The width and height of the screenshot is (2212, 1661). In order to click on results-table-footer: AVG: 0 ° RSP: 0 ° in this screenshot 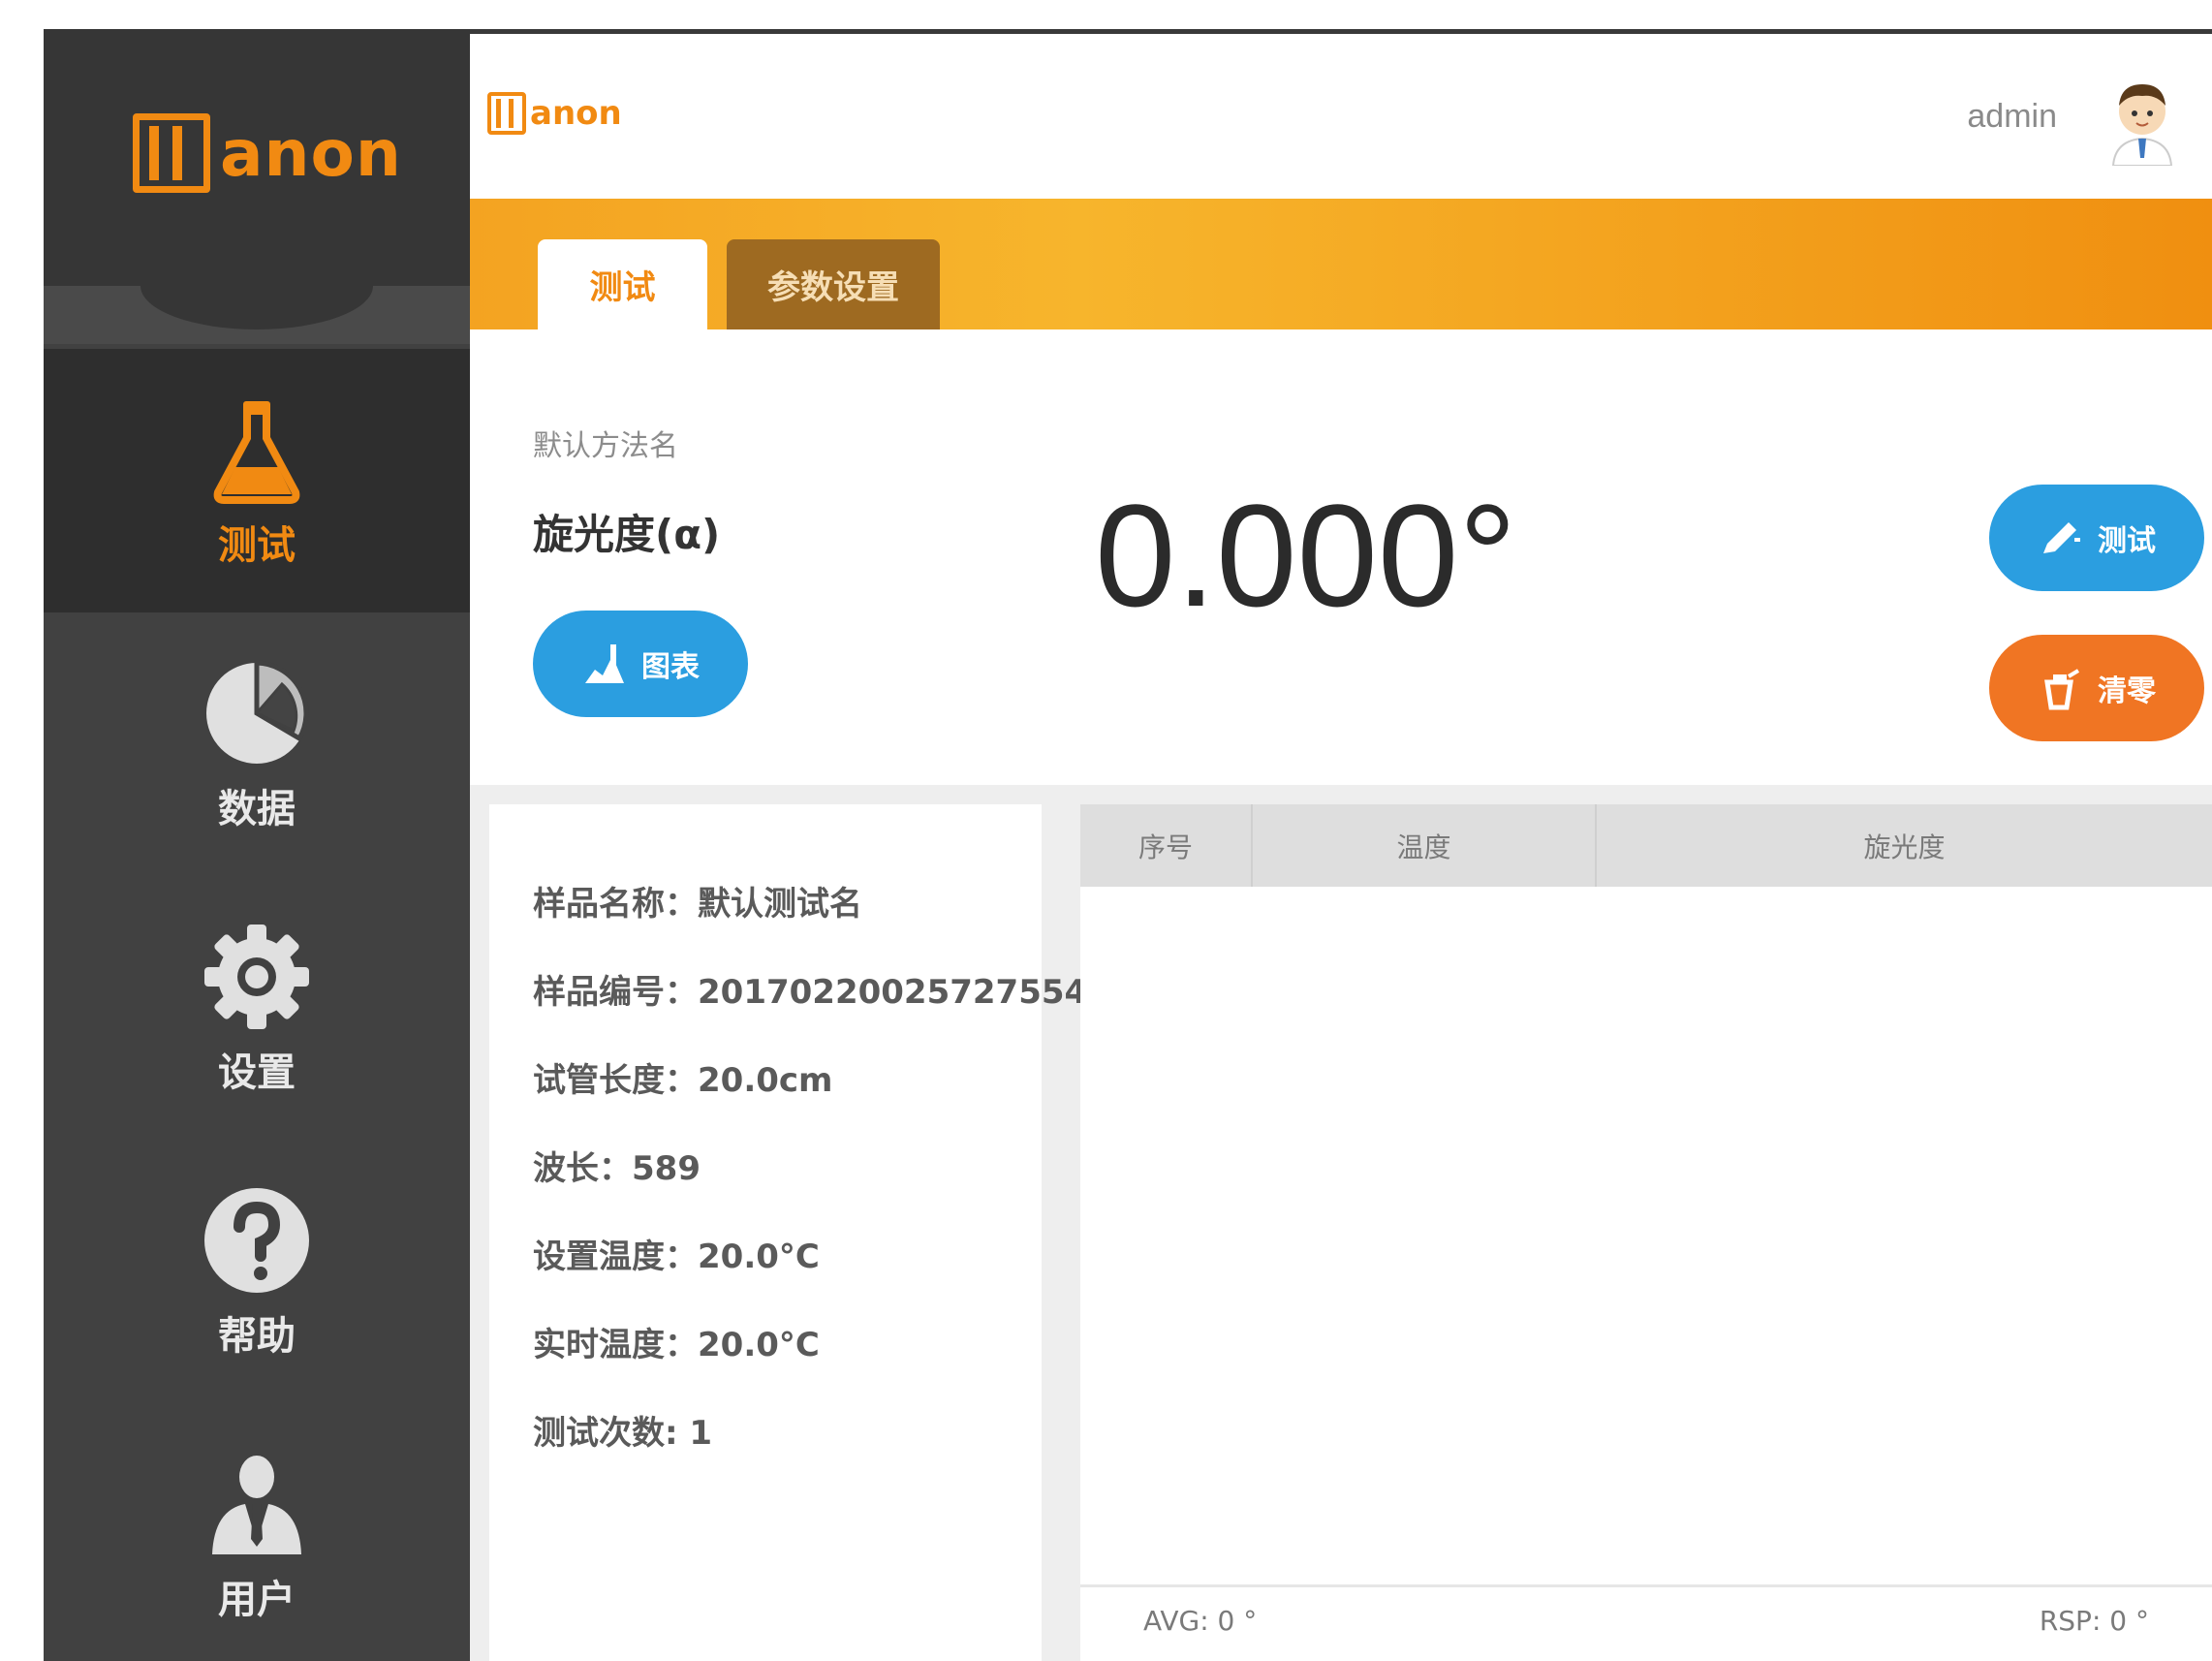, I will do `click(1646, 1622)`.